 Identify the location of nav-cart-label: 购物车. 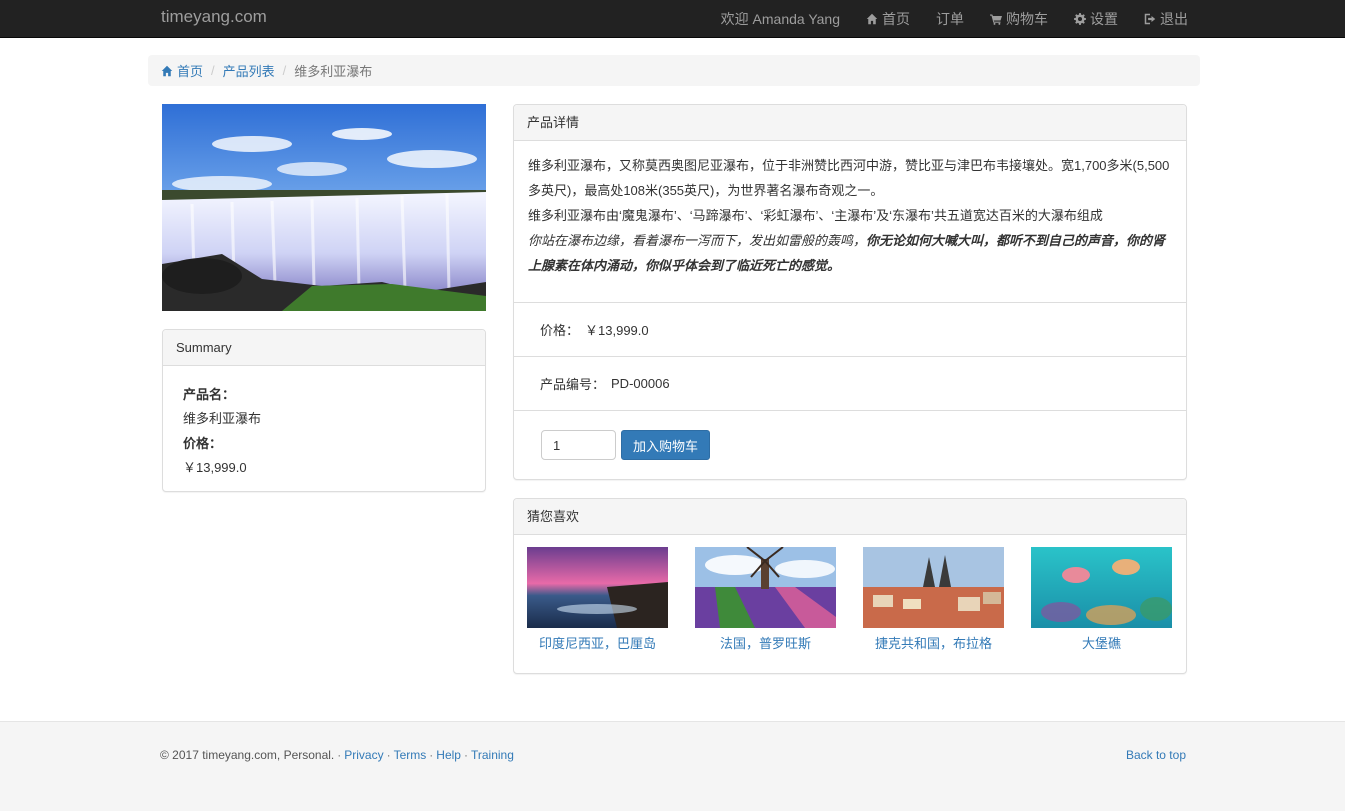
(1027, 19).